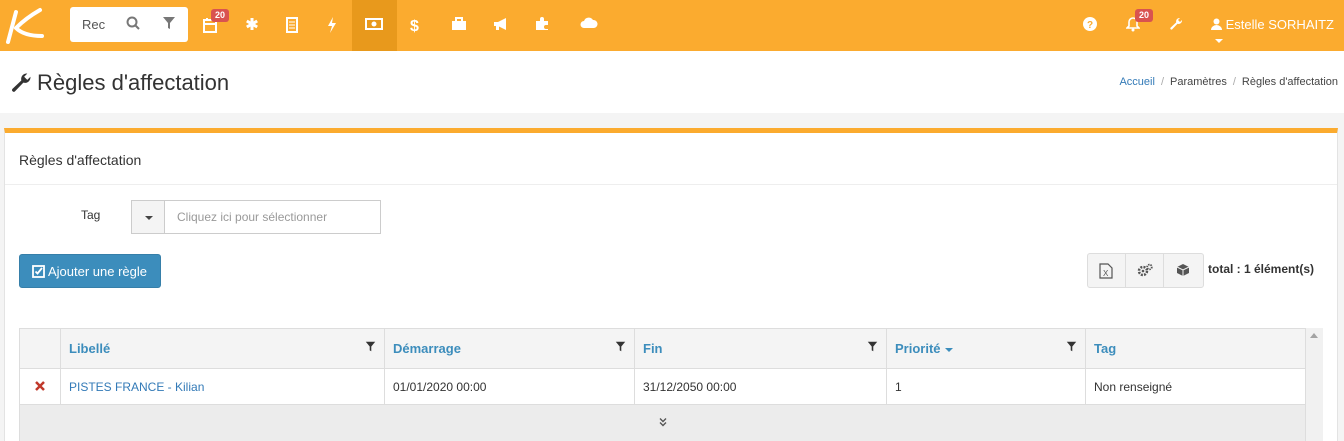 Image resolution: width=1344 pixels, height=441 pixels. I want to click on banknote-icon, so click(374, 24).